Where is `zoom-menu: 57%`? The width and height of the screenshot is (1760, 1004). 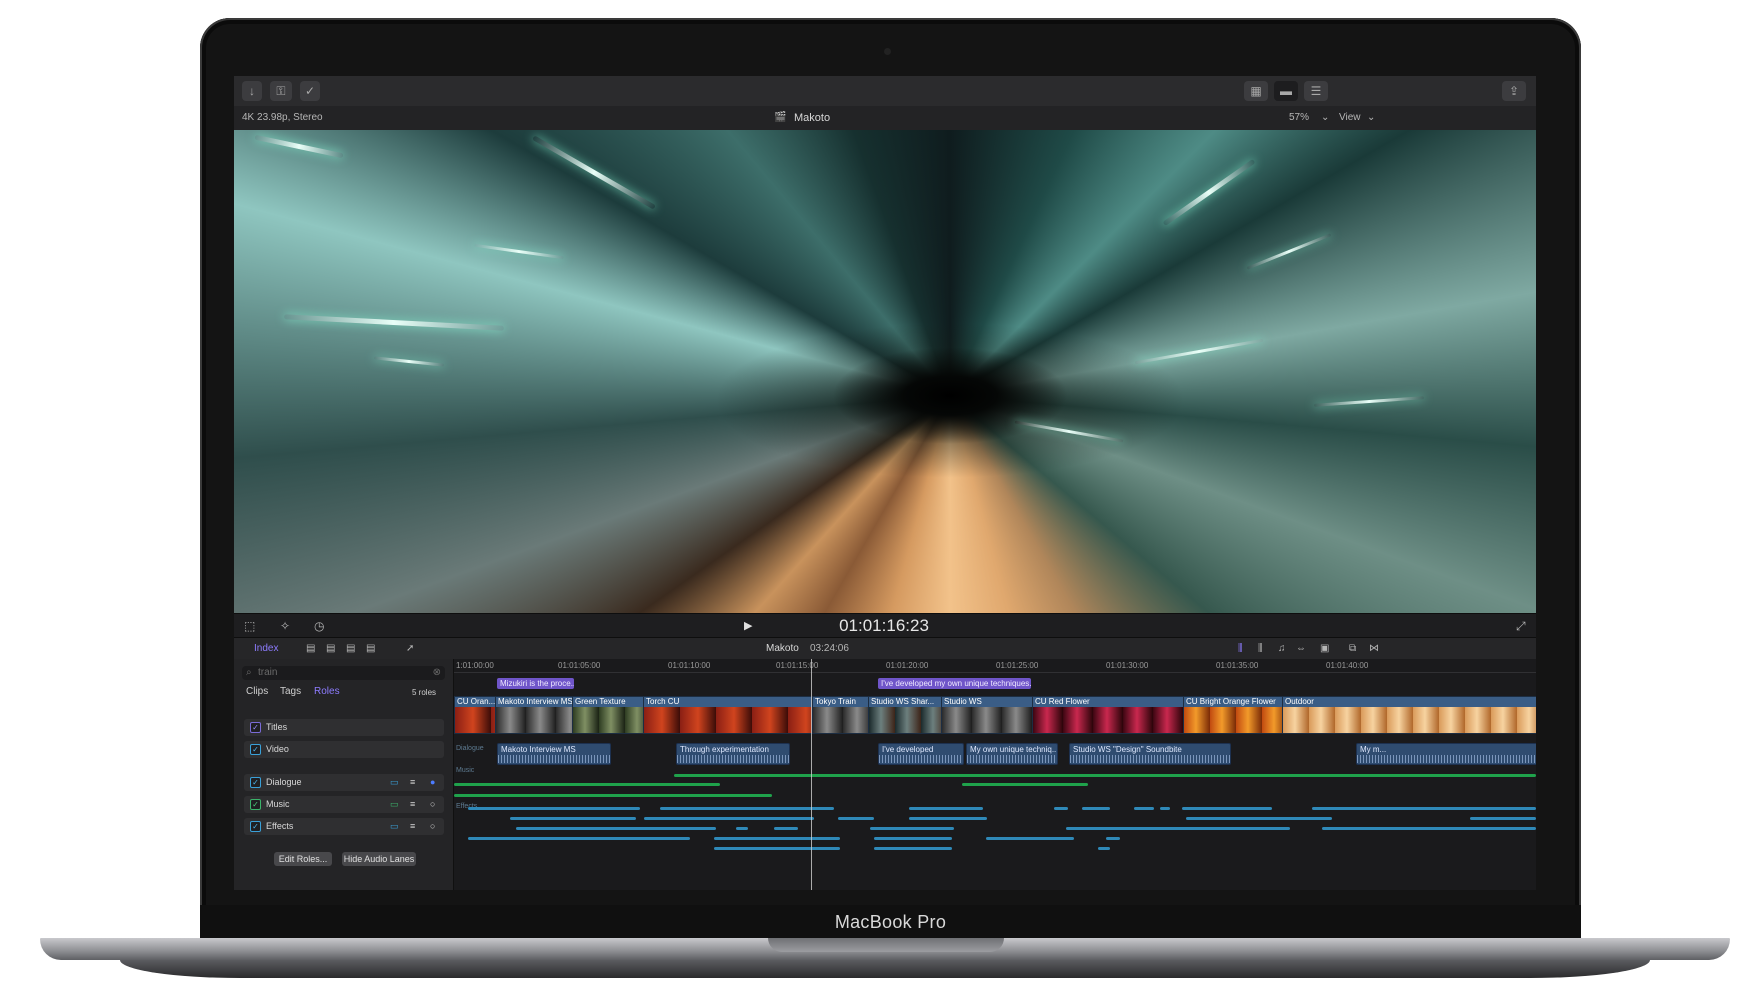
zoom-menu: 57% is located at coordinates (1299, 118).